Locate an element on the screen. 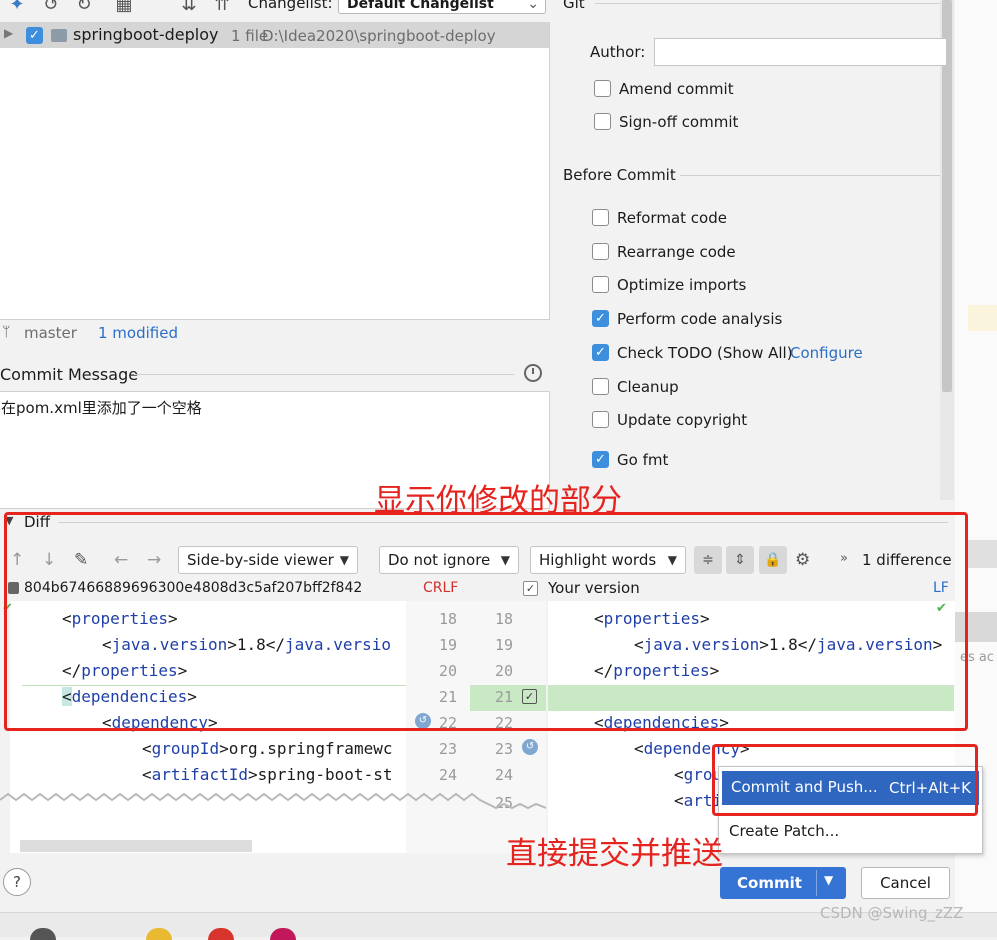 The width and height of the screenshot is (997, 940). folder-icon is located at coordinates (59, 35).